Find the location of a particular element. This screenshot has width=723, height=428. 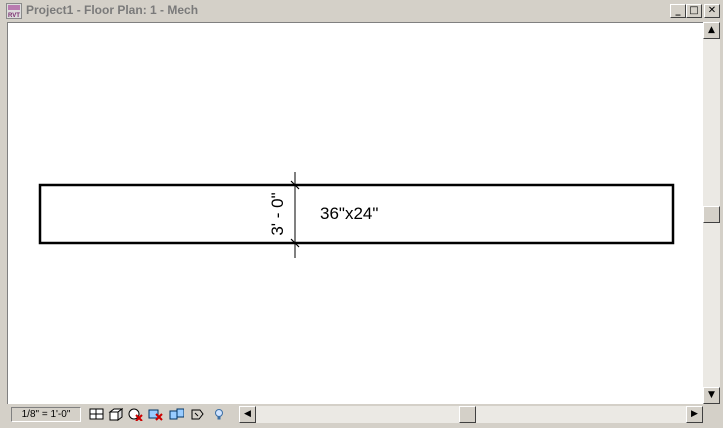

scroll-up-button: ▲ is located at coordinates (711, 30).